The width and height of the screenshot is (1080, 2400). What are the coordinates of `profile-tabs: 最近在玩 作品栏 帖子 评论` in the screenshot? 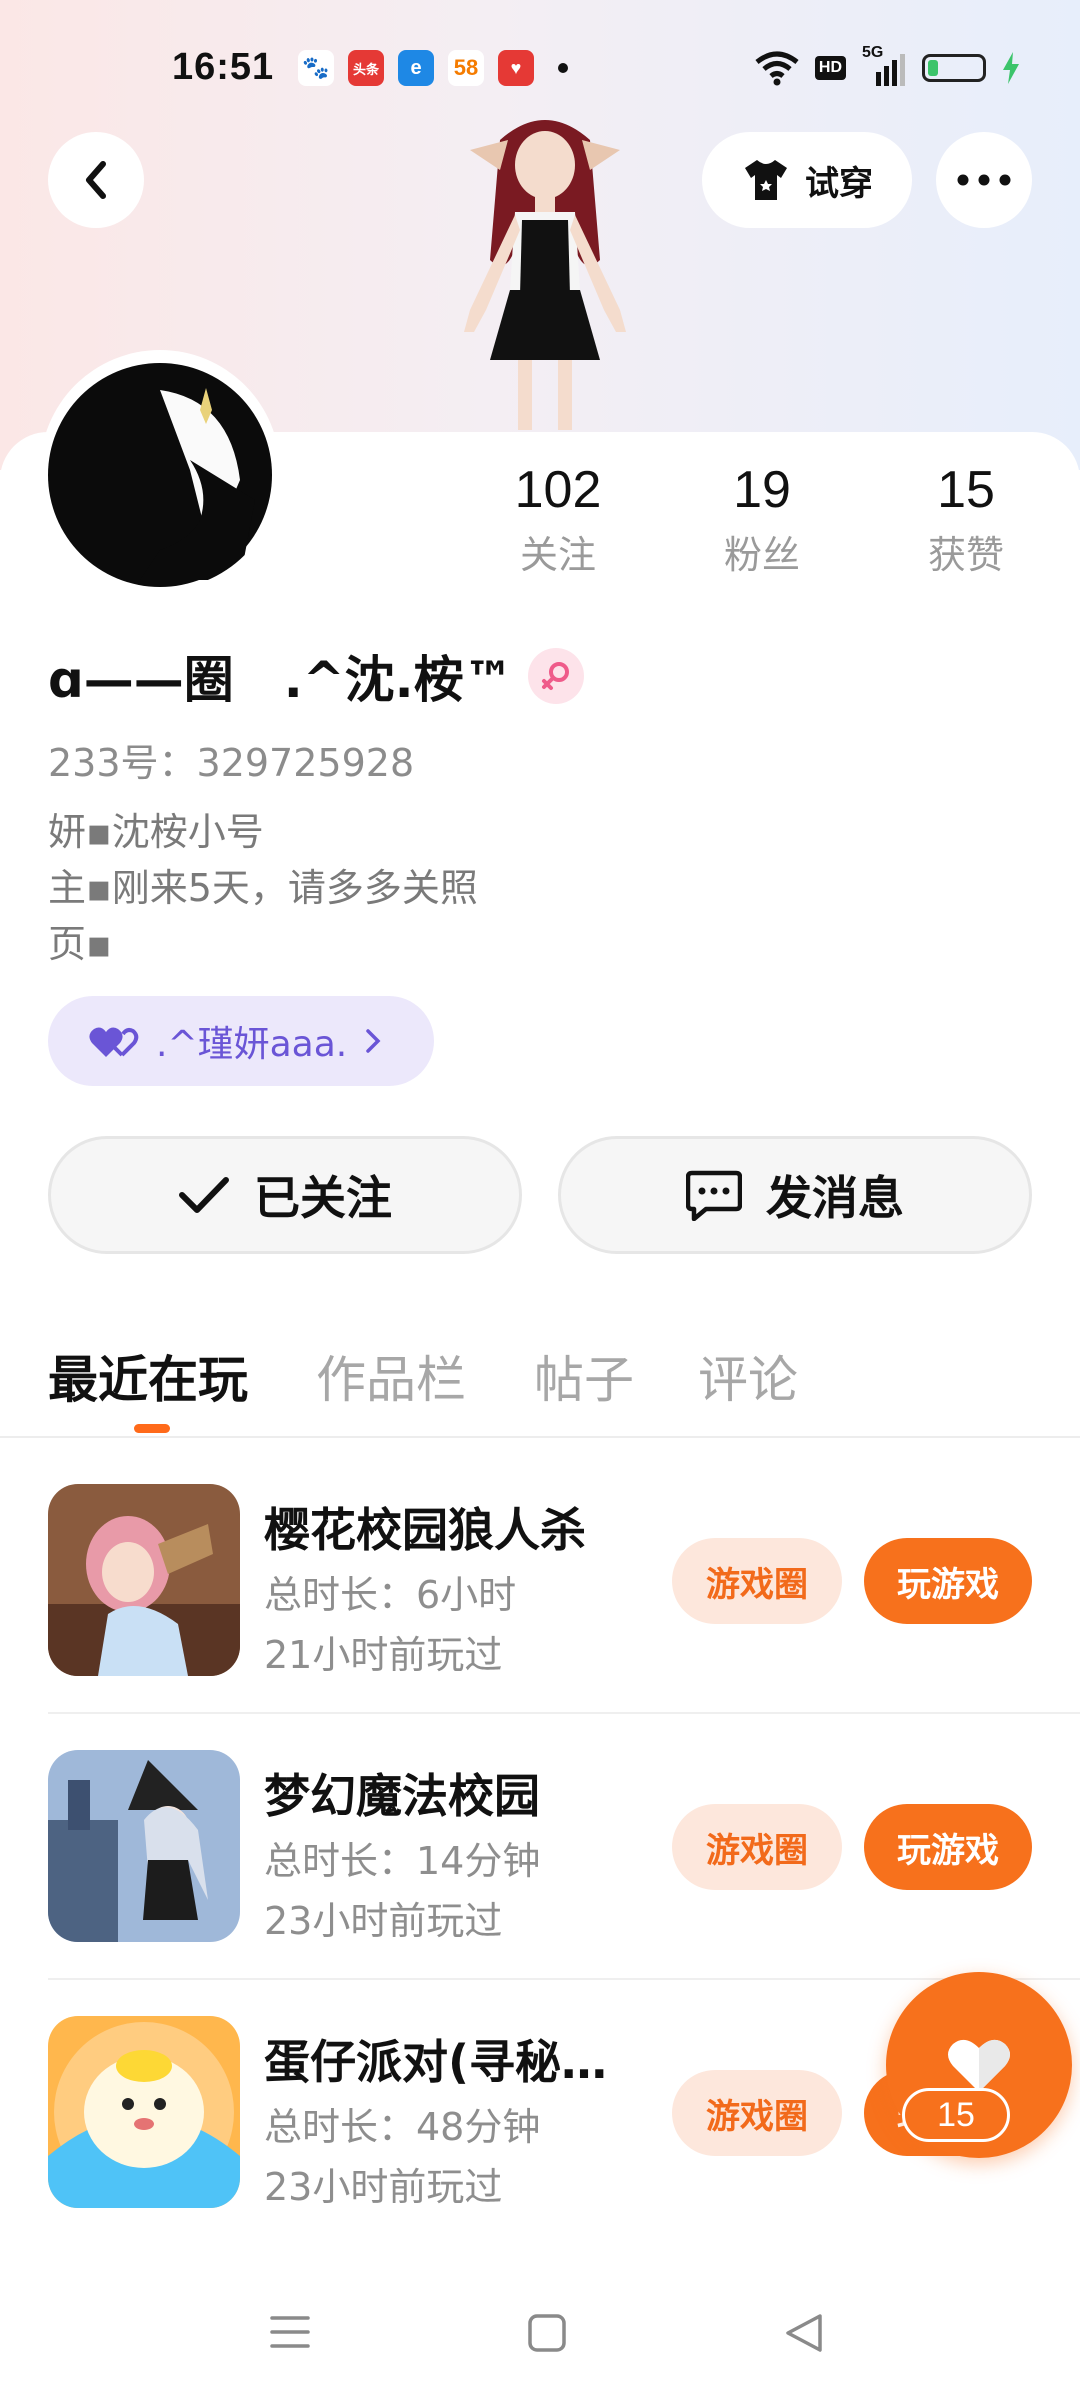 It's located at (540, 1382).